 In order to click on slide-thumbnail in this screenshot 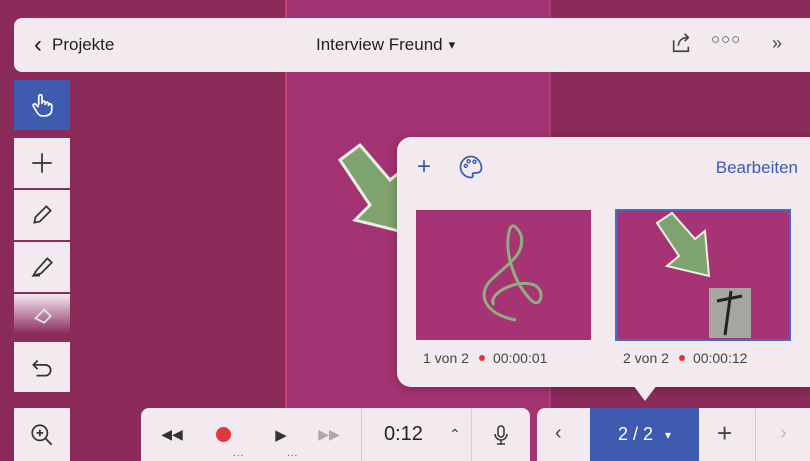, I will do `click(503, 275)`.